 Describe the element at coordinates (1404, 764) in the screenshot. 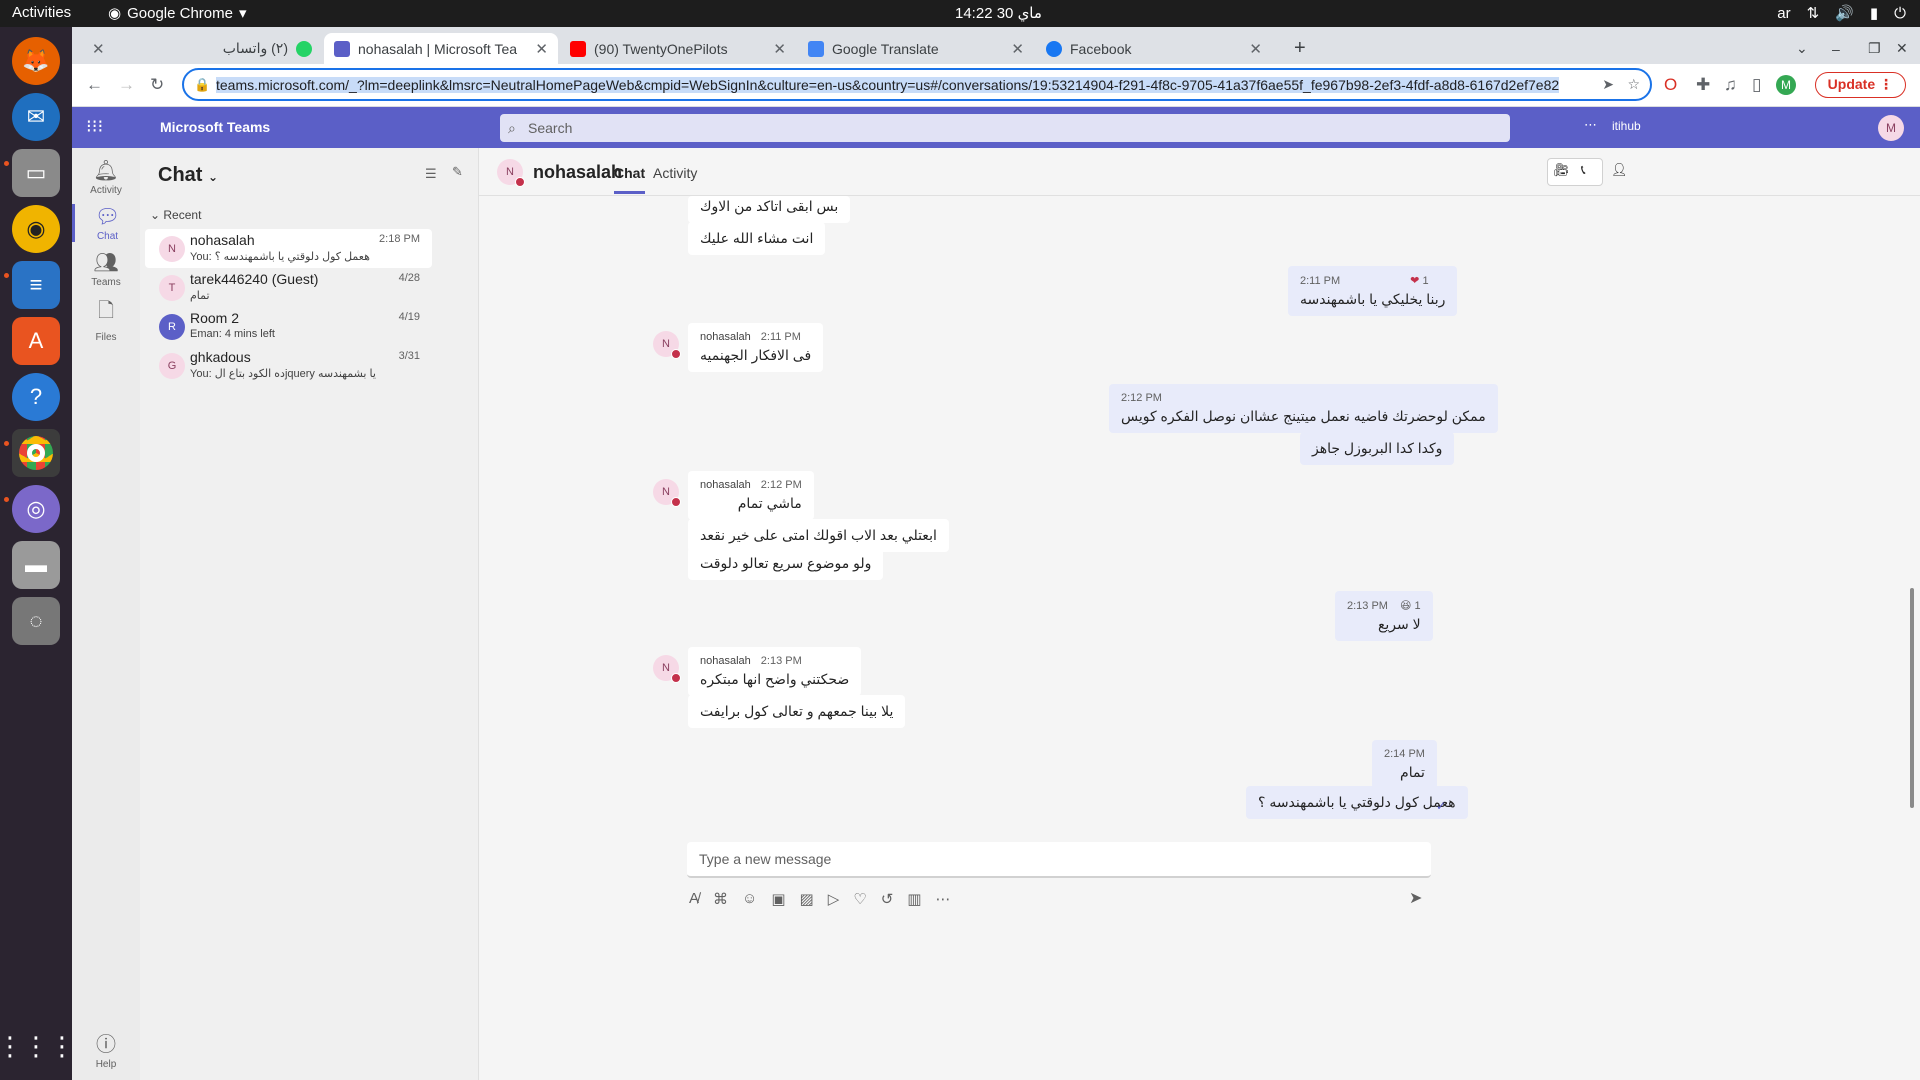

I see `my-message: 2:14 PM تمام` at that location.